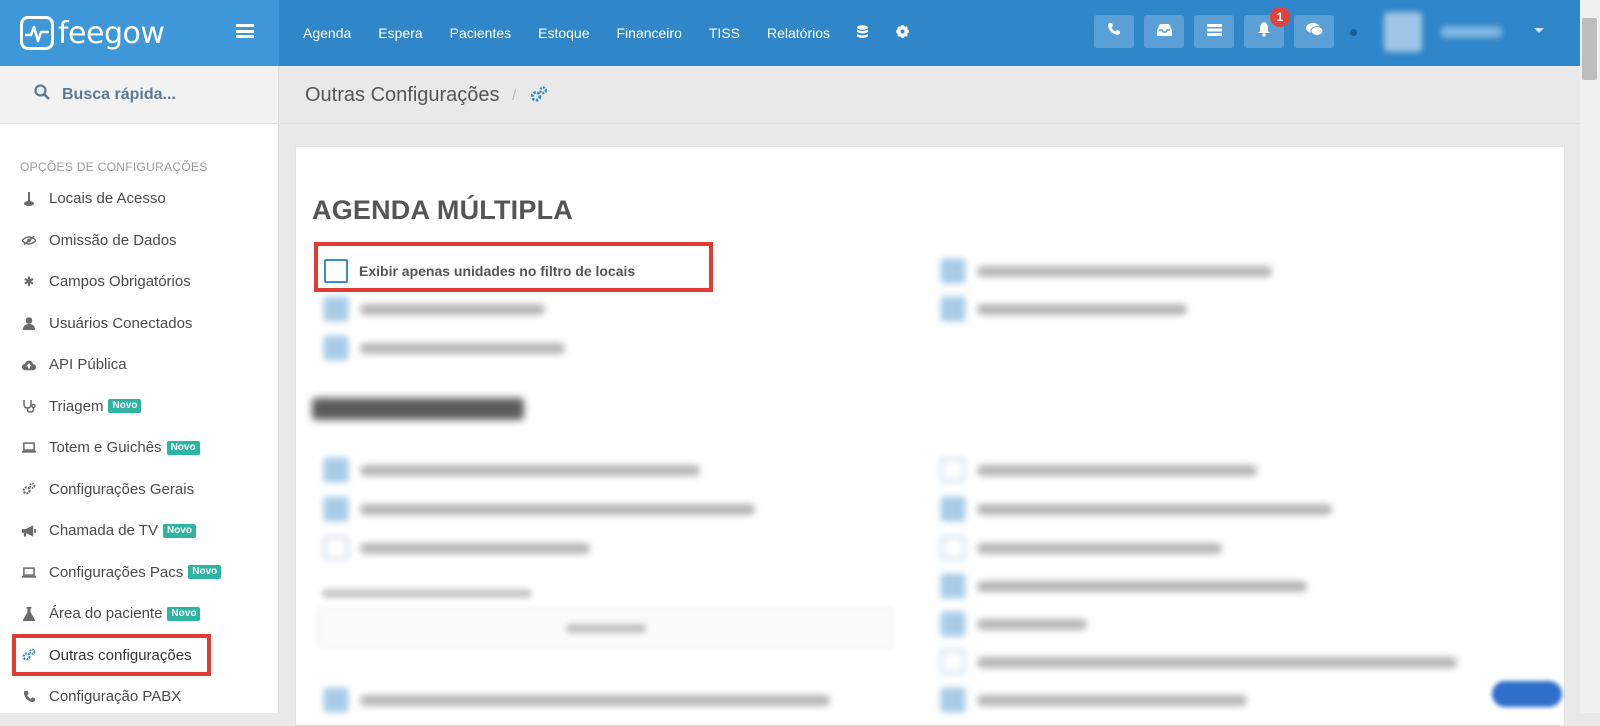 Image resolution: width=1600 pixels, height=726 pixels. What do you see at coordinates (139, 282) in the screenshot?
I see `sidebar-item-campos-obrigatorios: ✱ Campos Obrigatórios` at bounding box center [139, 282].